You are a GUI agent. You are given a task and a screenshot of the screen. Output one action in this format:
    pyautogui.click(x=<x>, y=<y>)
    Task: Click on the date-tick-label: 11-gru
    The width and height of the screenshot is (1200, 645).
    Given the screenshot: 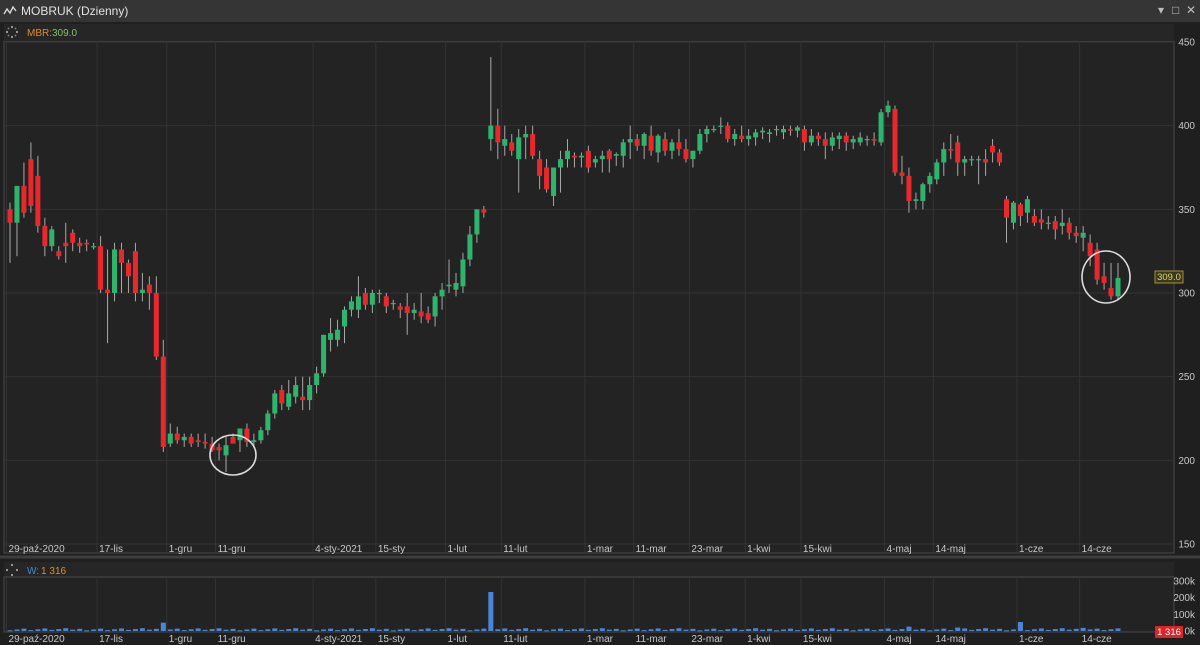 What is the action you would take?
    pyautogui.click(x=232, y=549)
    